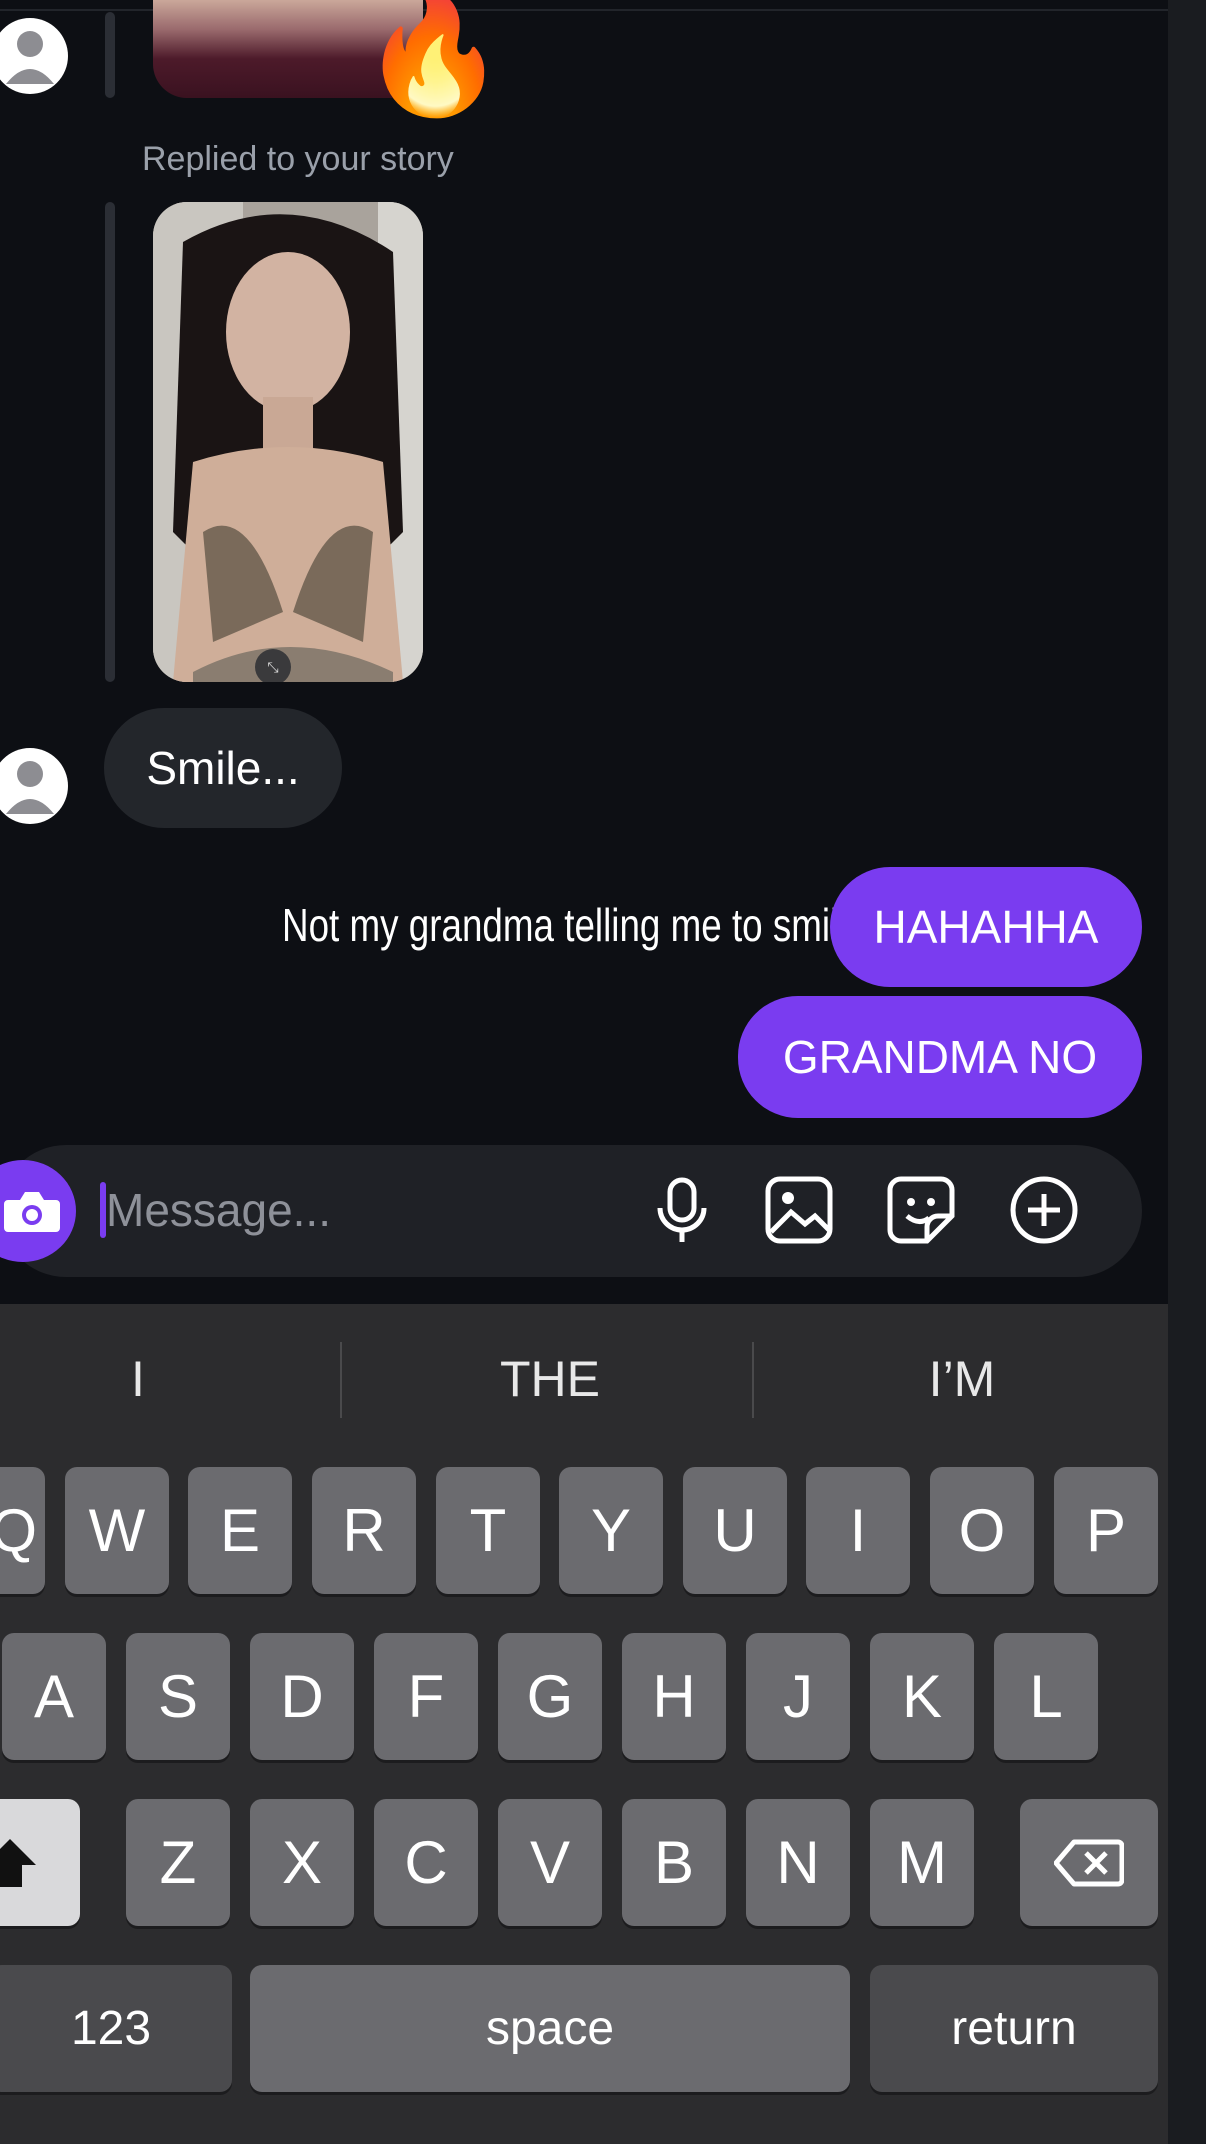  Describe the element at coordinates (986, 927) in the screenshot. I see `outgoing-message-bubble: HAHAHHA` at that location.